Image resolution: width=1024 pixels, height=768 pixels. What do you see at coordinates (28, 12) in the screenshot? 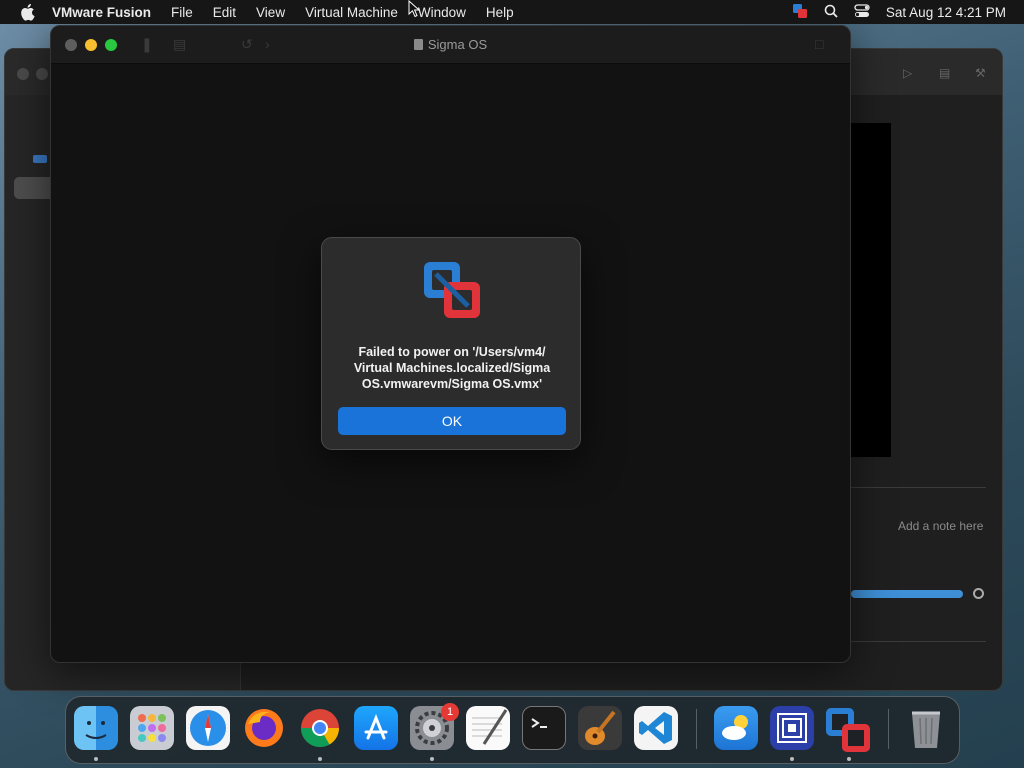
I see `apple-icon` at bounding box center [28, 12].